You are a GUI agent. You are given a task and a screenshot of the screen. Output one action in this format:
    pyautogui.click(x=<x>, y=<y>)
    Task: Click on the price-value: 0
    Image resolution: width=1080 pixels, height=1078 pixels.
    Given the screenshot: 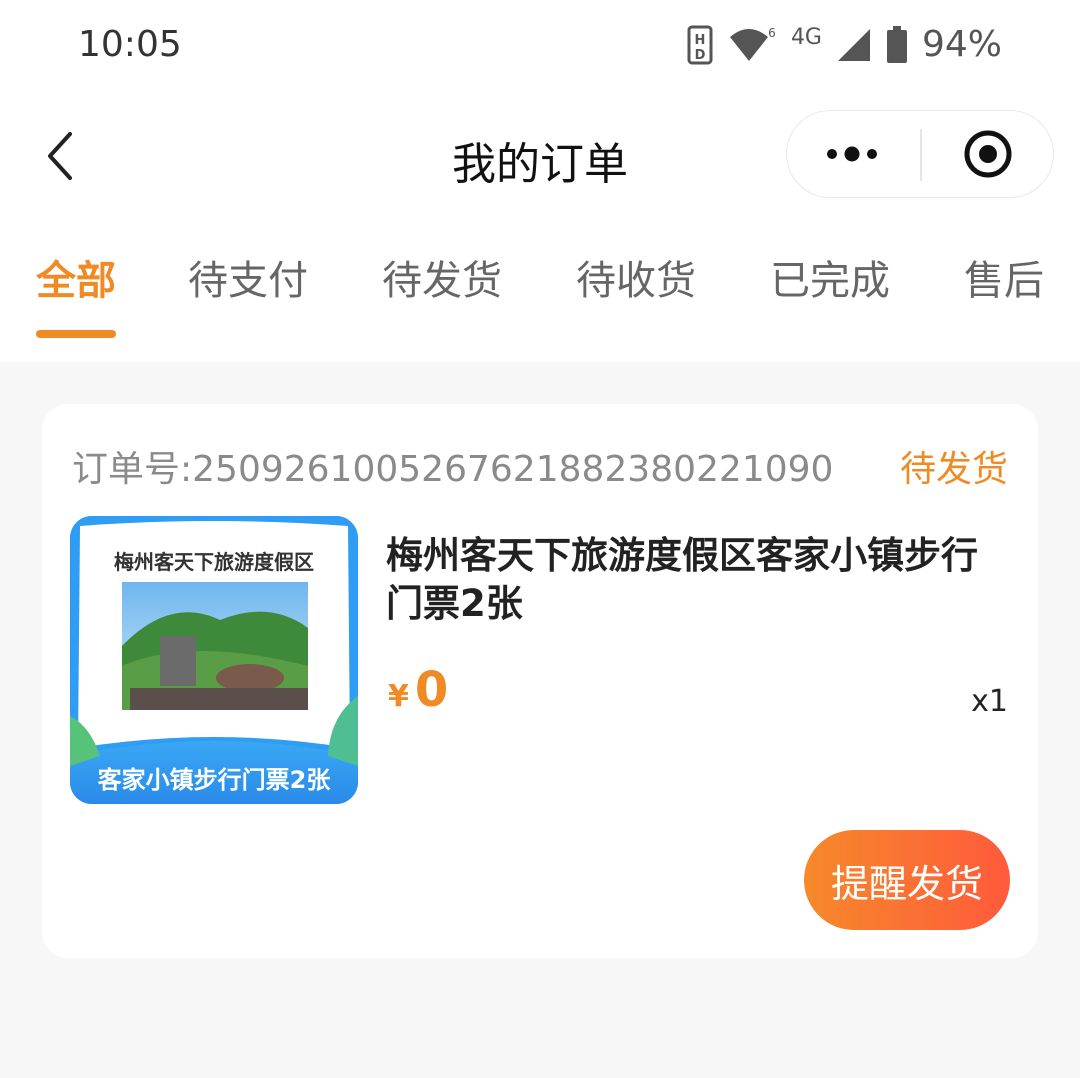 What is the action you would take?
    pyautogui.click(x=431, y=690)
    